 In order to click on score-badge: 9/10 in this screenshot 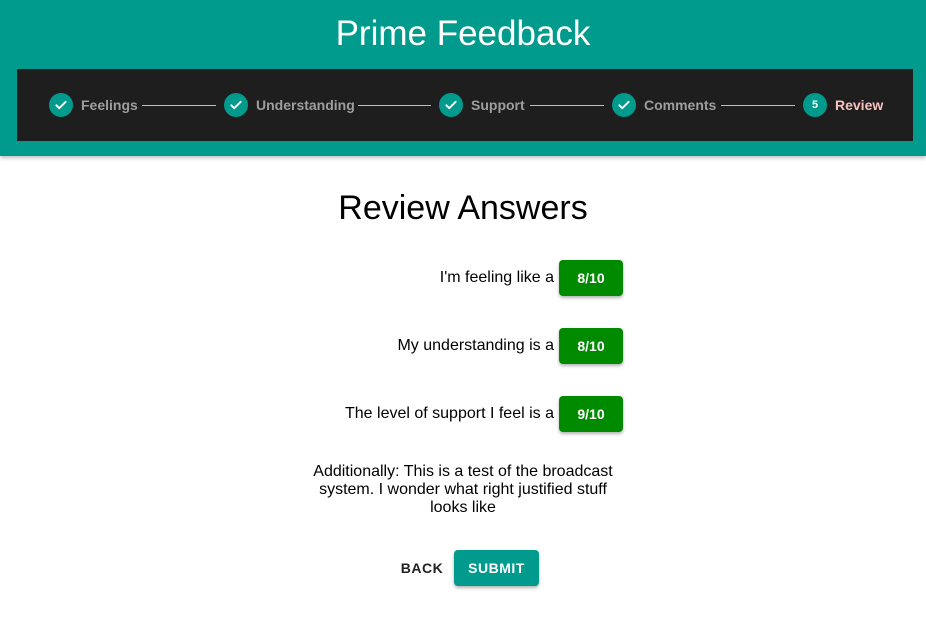, I will do `click(591, 414)`.